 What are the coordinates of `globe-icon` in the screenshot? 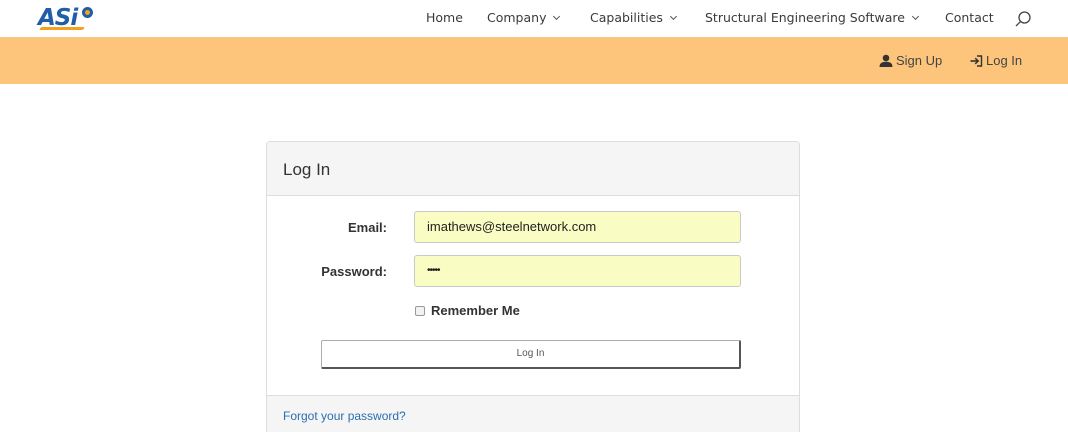 It's located at (87, 12).